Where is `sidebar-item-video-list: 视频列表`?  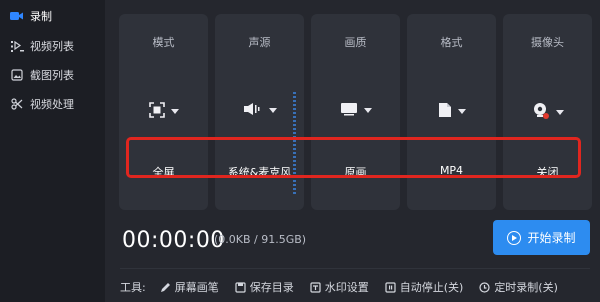 sidebar-item-video-list: 视频列表 is located at coordinates (52, 46).